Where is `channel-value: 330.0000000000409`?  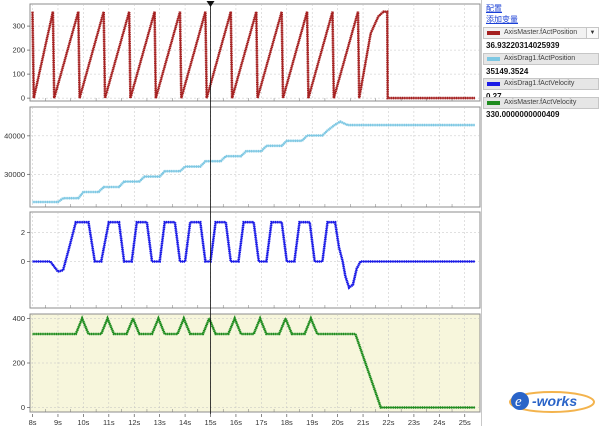
channel-value: 330.0000000000409 is located at coordinates (523, 114).